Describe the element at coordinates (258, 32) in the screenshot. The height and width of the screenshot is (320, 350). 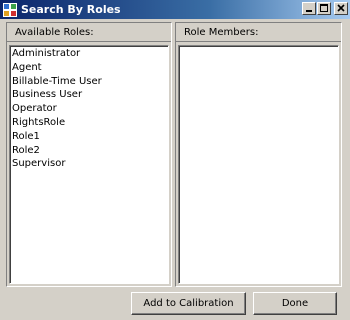
I see `role-members-header: Role Members:` at that location.